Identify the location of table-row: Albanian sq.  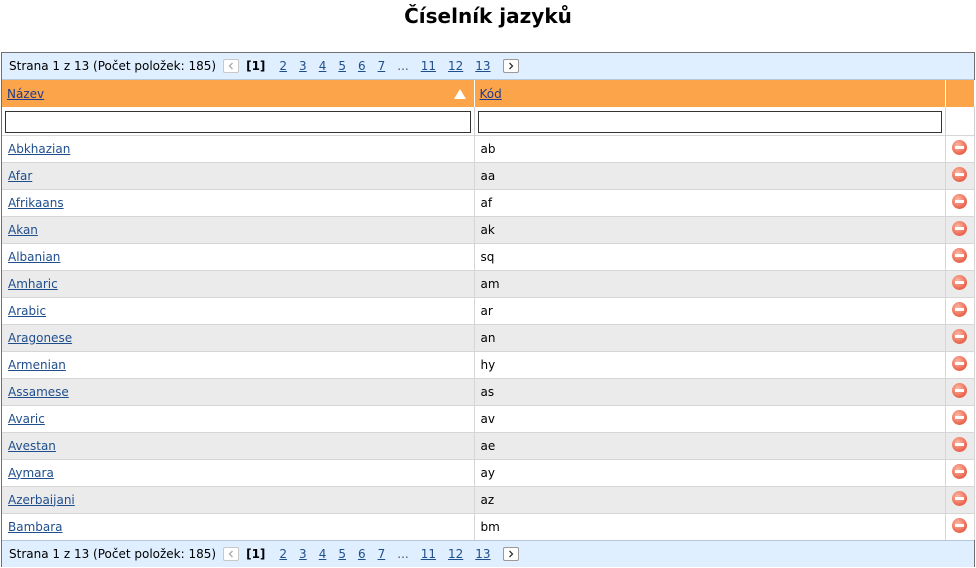
(488, 256).